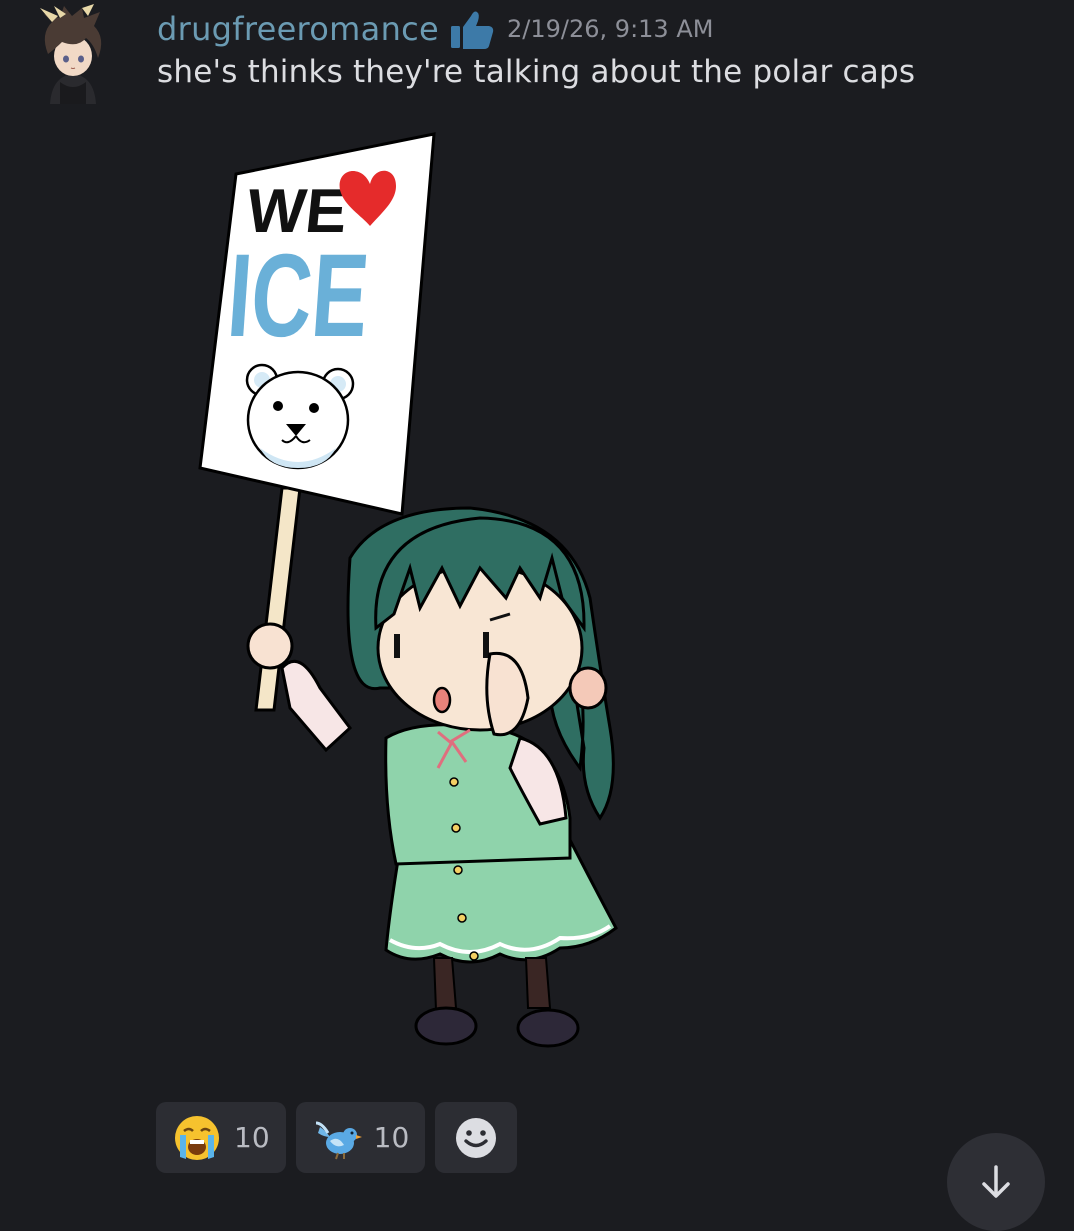 The image size is (1074, 1231). I want to click on smiley-face-icon, so click(476, 1138).